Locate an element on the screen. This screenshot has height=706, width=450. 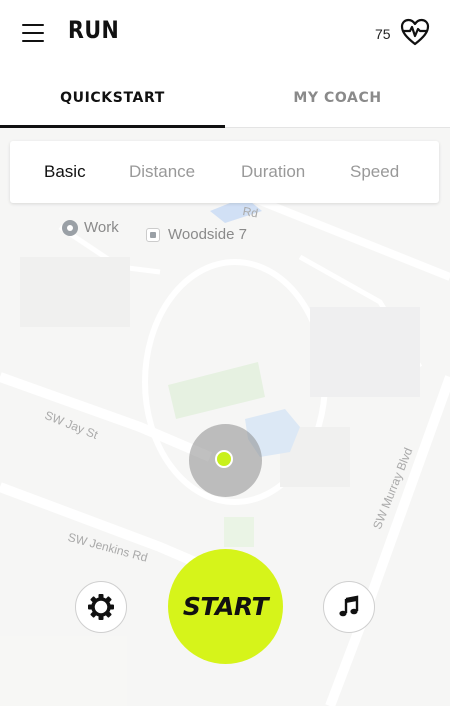
run-type-speed: Speed is located at coordinates (374, 172).